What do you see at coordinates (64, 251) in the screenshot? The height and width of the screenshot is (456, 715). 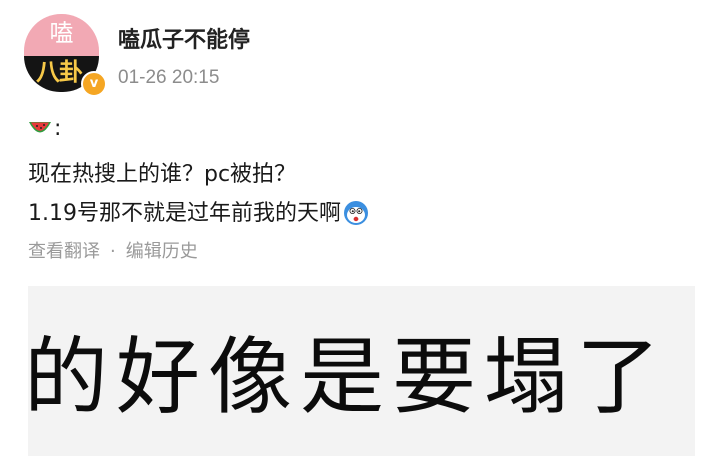 I see `view-translation-link: 查看翻译` at bounding box center [64, 251].